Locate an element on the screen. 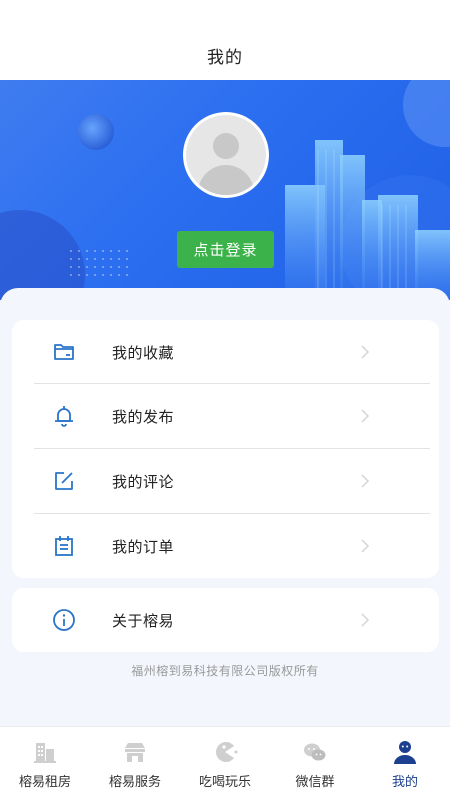 The width and height of the screenshot is (450, 800). folder-icon is located at coordinates (64, 352).